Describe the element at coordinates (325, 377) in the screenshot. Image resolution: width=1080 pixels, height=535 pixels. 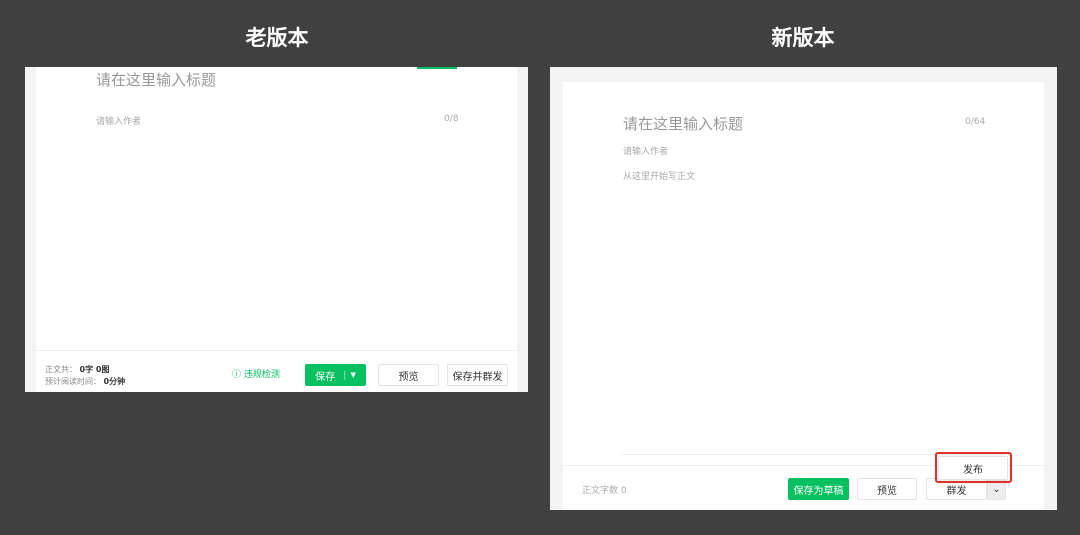
I see `save-label: 保存` at that location.